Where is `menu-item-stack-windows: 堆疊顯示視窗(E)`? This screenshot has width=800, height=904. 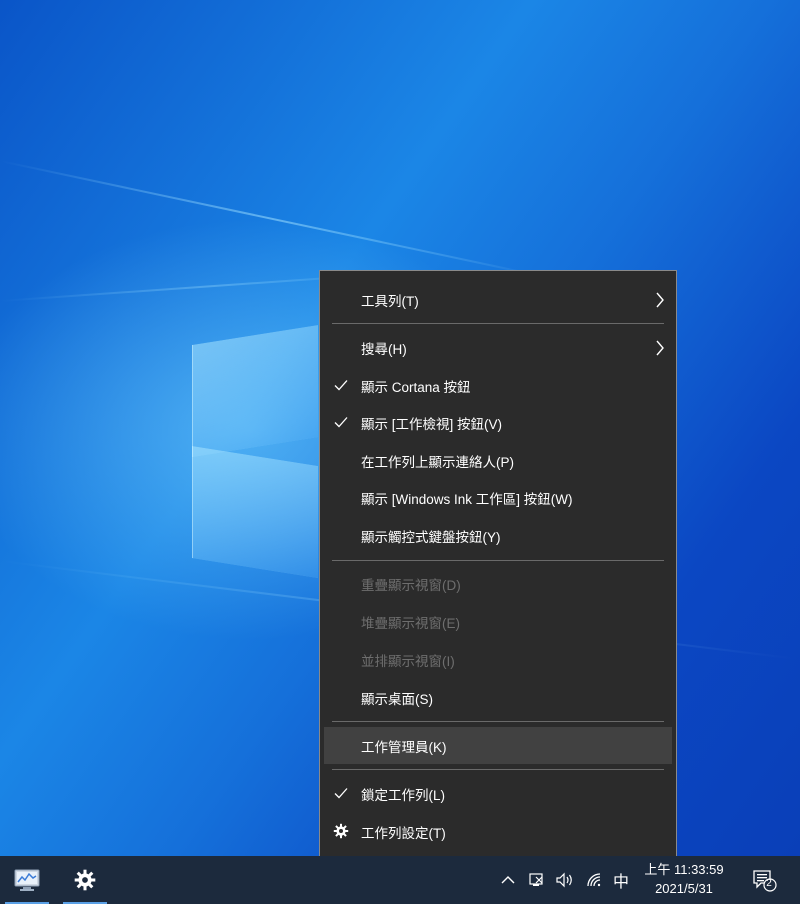
menu-item-stack-windows: 堆疊顯示視窗(E) is located at coordinates (498, 621).